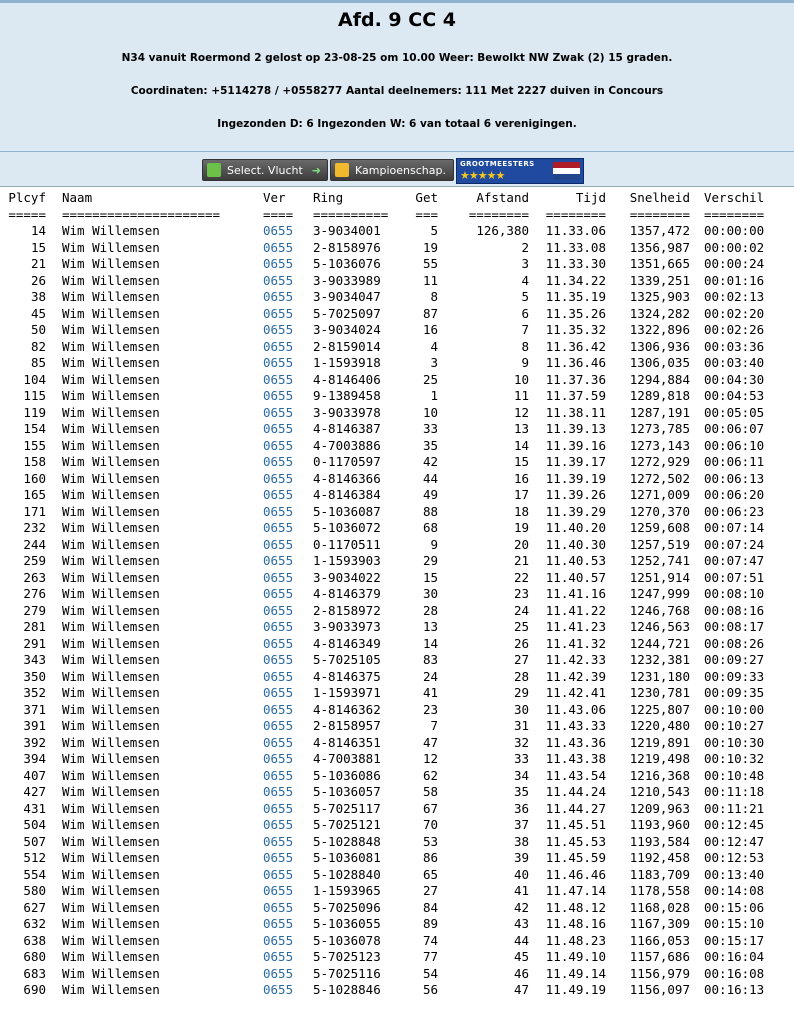  What do you see at coordinates (430, 808) in the screenshot?
I see `table-row-get: 67` at bounding box center [430, 808].